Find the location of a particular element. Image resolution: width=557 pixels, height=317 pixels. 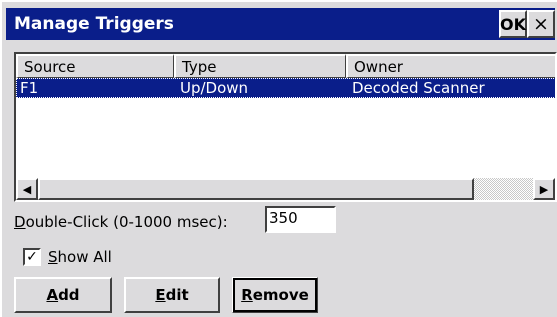

column-type: Type is located at coordinates (260, 66).